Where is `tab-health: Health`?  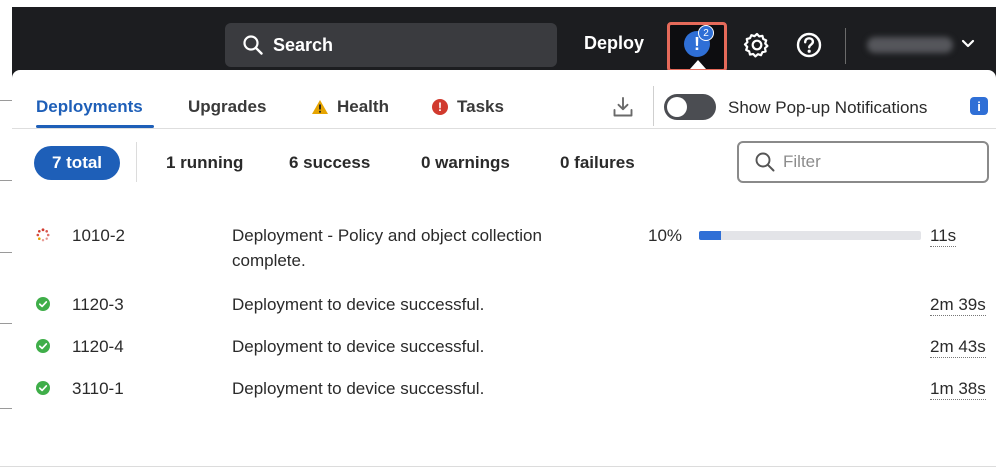 tab-health: Health is located at coordinates (350, 107).